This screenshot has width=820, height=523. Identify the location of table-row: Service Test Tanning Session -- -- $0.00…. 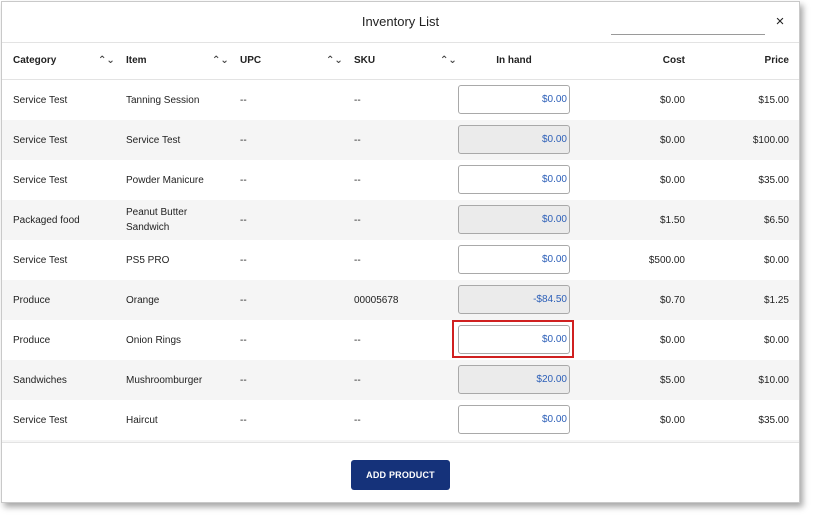
(400, 100).